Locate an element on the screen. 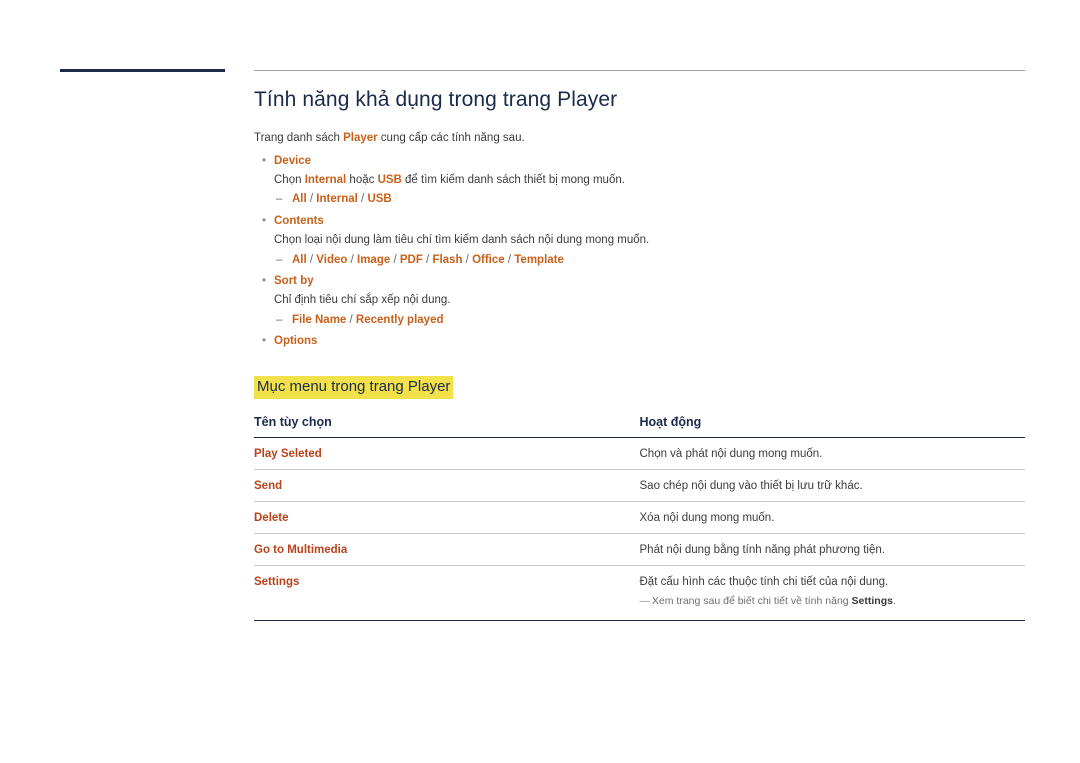 This screenshot has height=763, width=1080. table-header-row: Tên tùy chọn Hoạt động is located at coordinates (639, 427).